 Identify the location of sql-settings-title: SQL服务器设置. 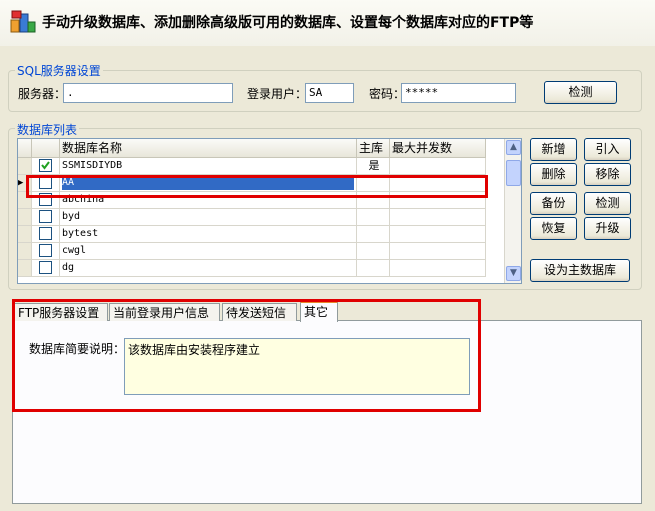
(59, 70).